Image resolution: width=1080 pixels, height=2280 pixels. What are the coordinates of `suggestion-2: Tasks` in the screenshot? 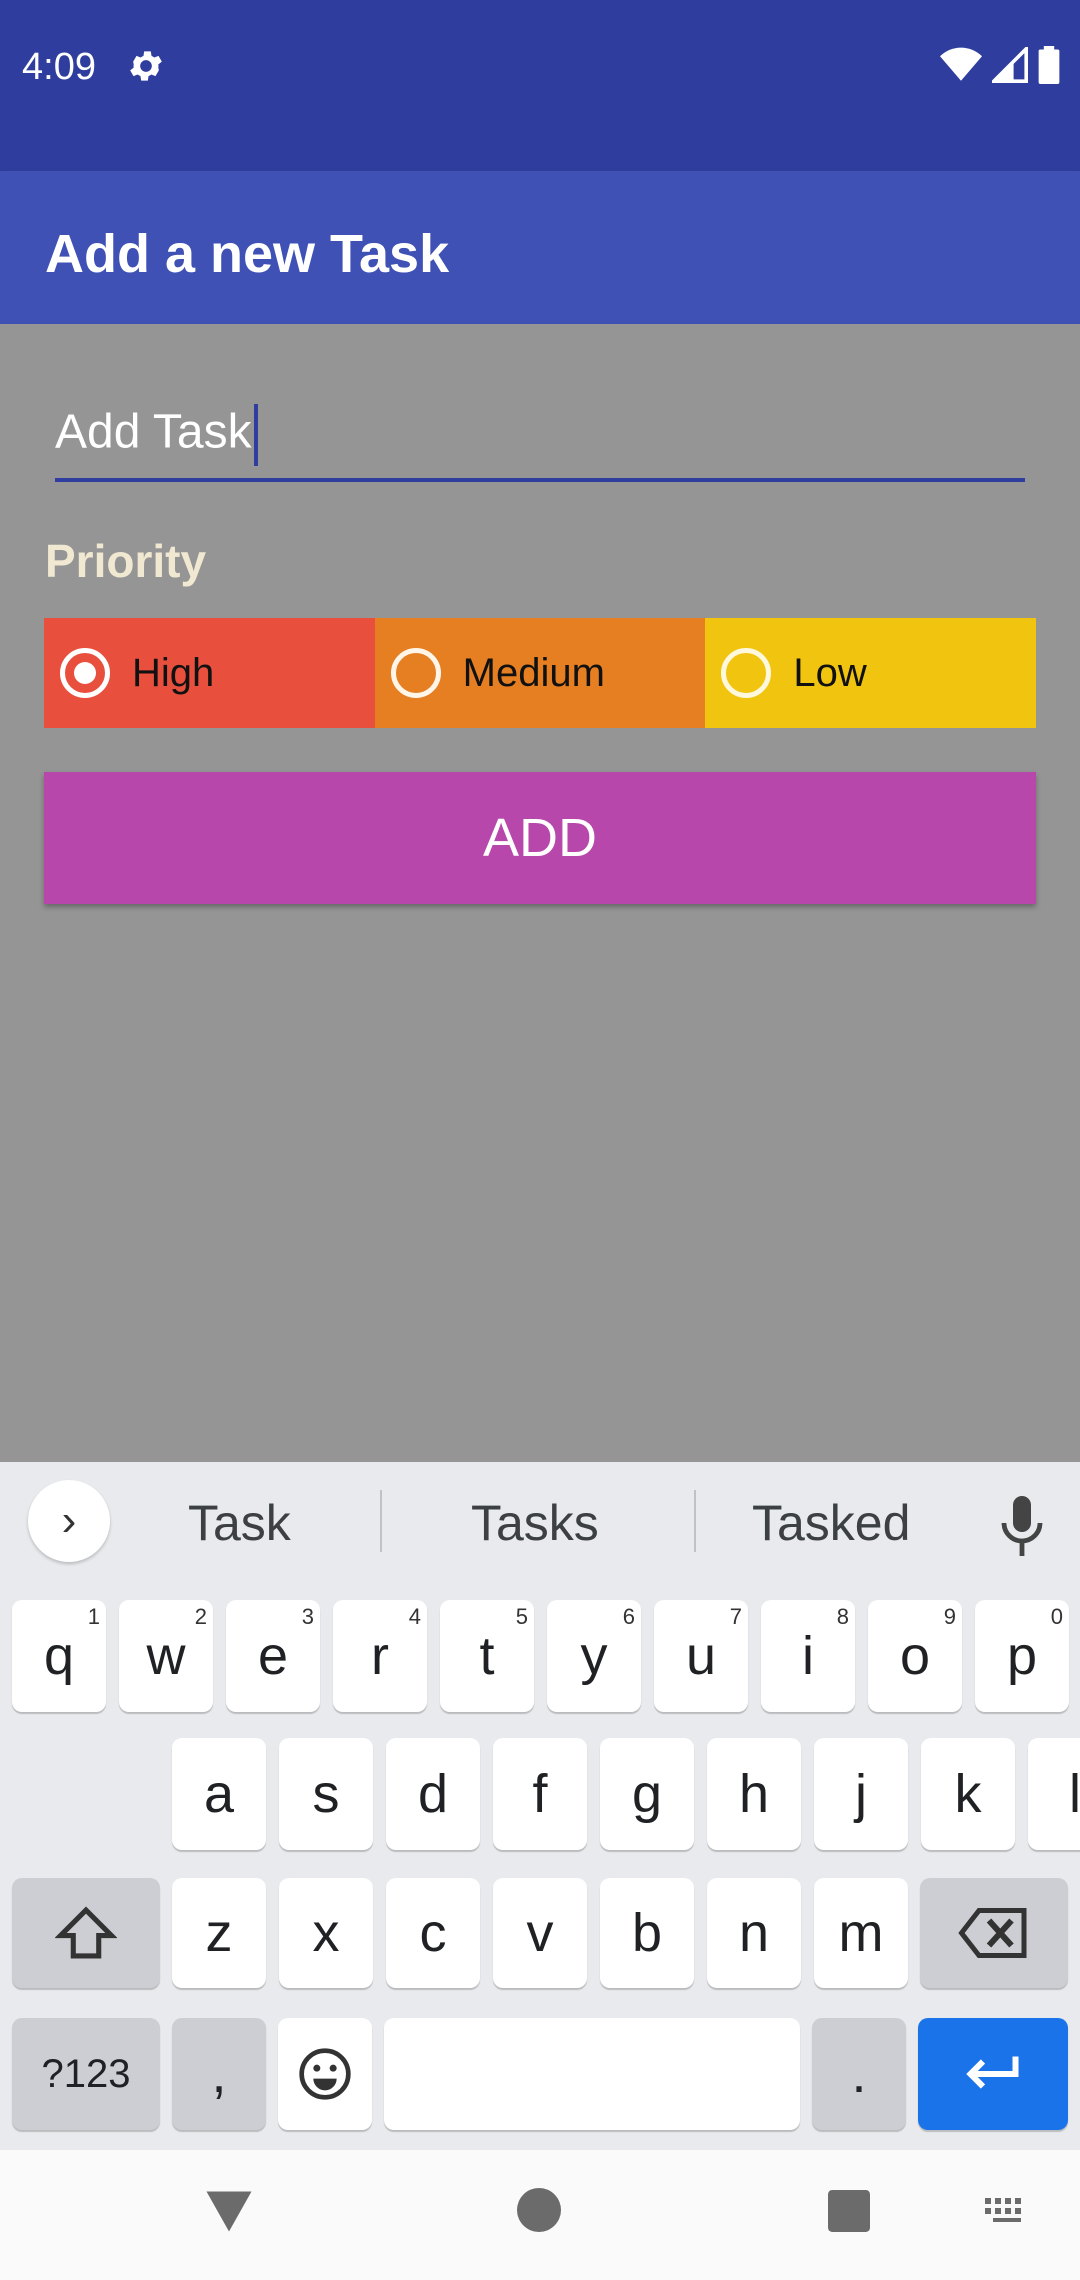 It's located at (535, 1523).